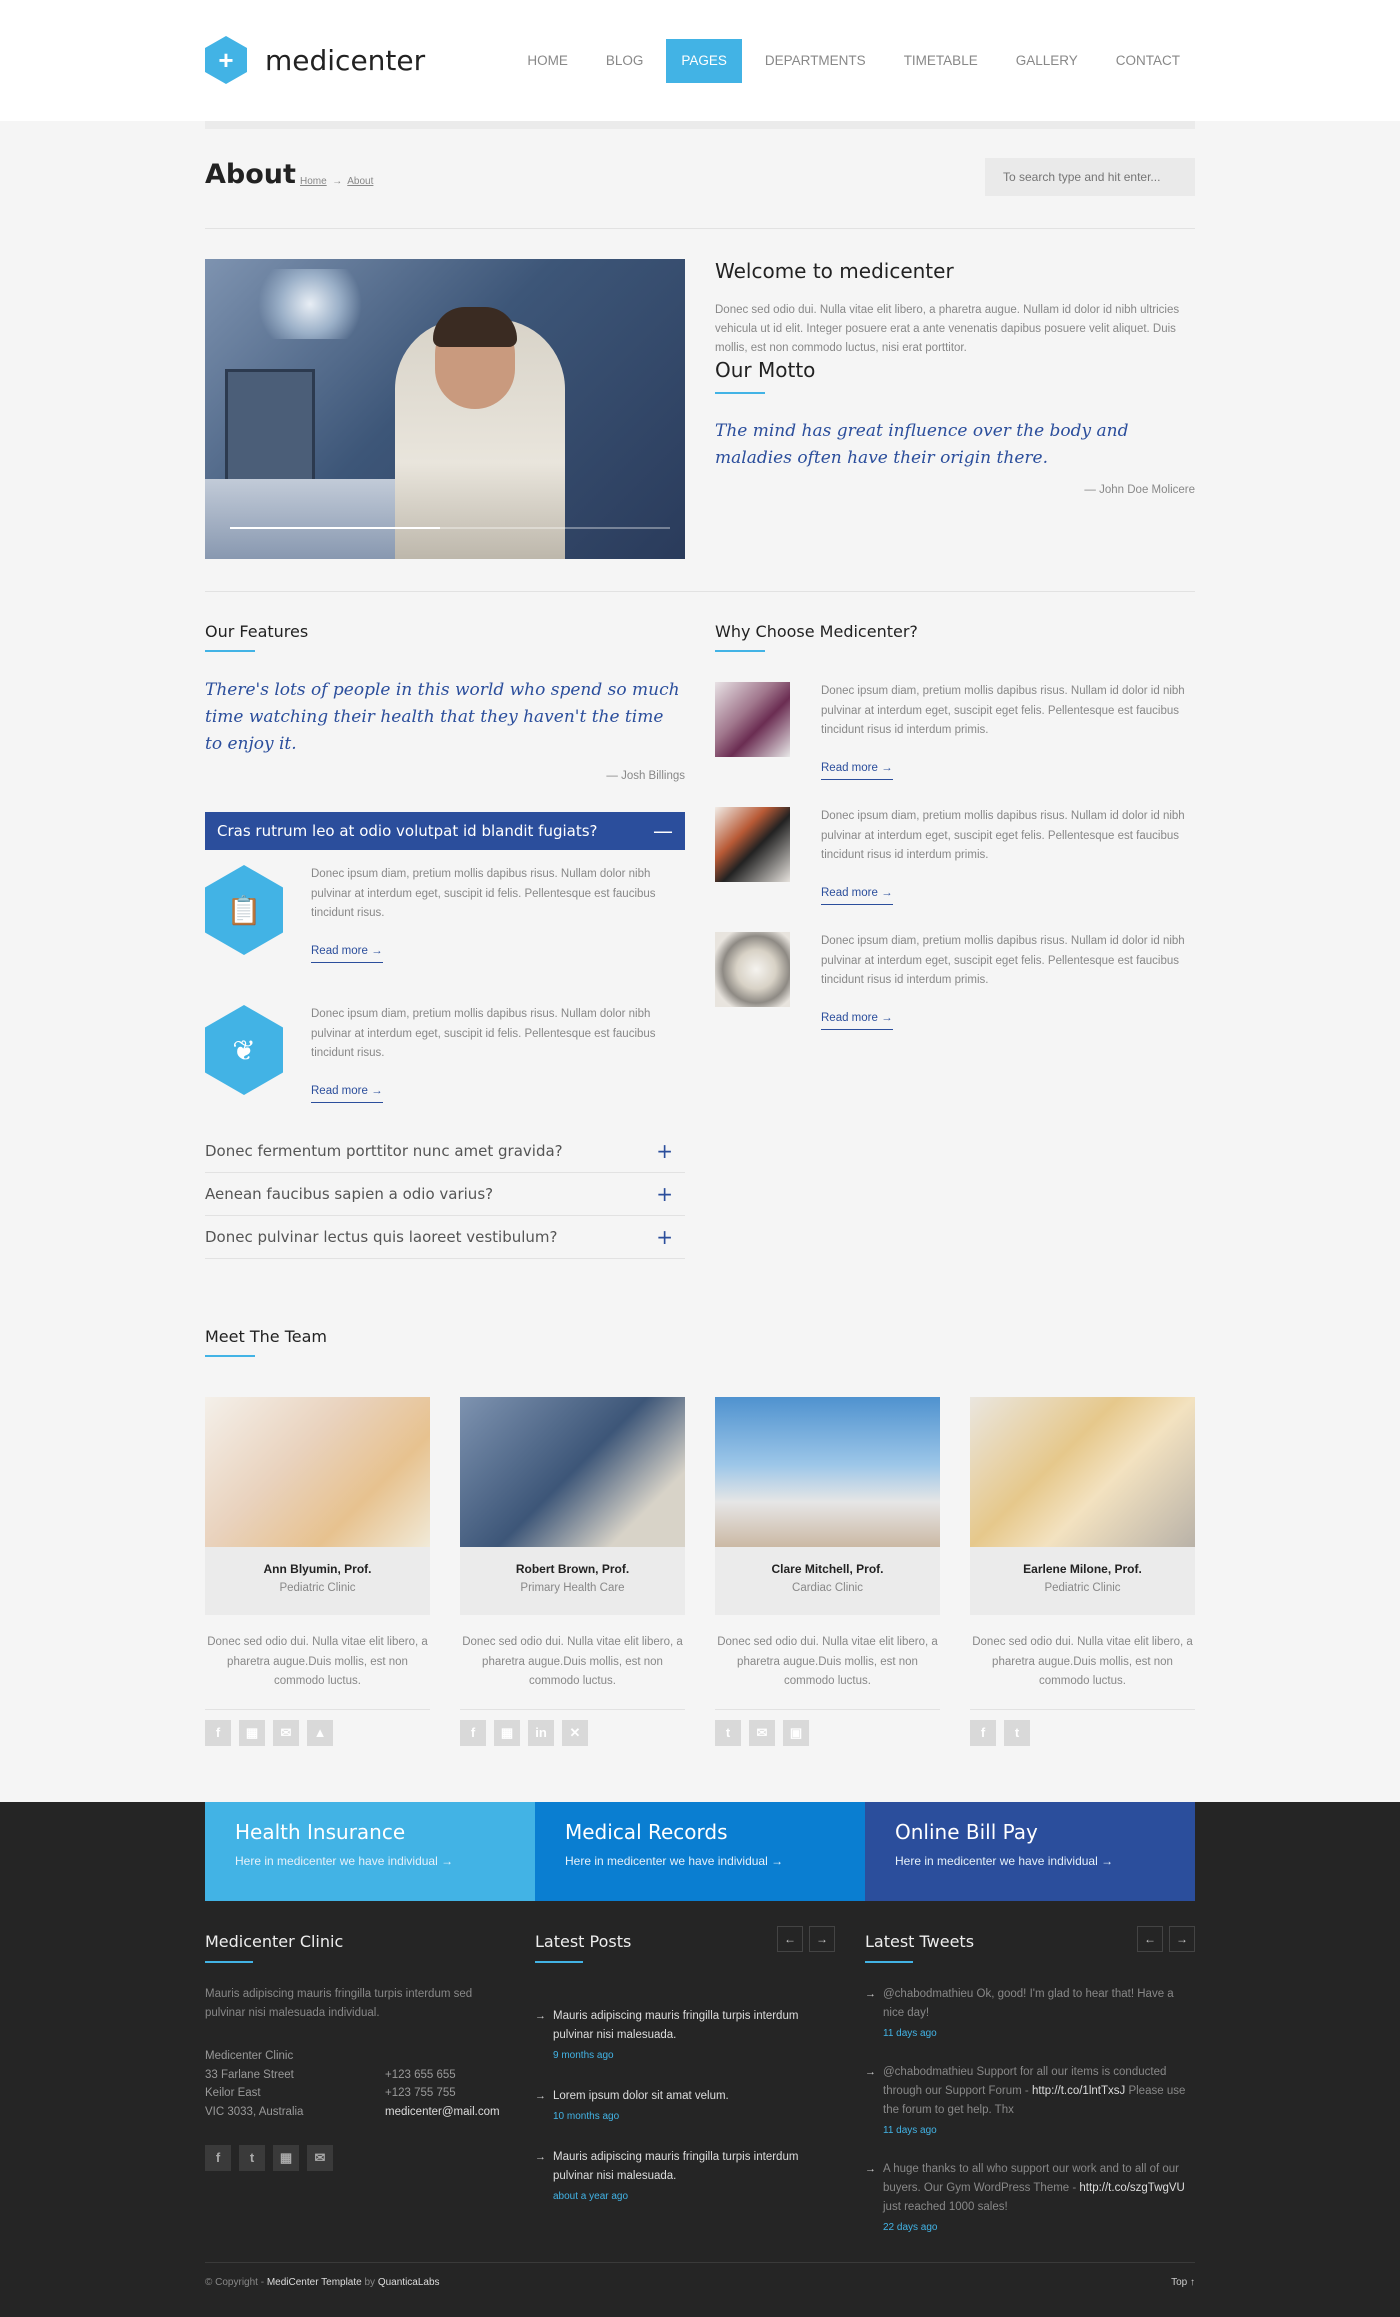 The width and height of the screenshot is (1400, 2317). I want to click on menu-home: HOME, so click(547, 61).